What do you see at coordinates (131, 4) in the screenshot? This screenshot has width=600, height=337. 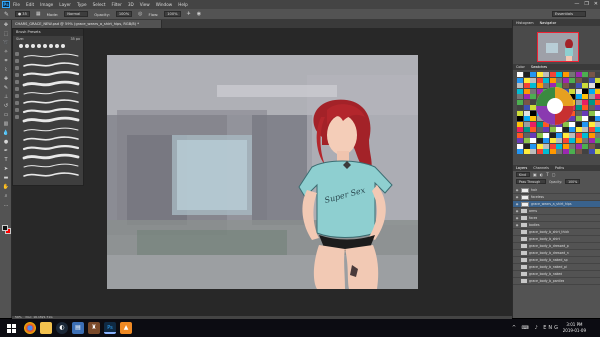 I see `menu-3d: 3D` at bounding box center [131, 4].